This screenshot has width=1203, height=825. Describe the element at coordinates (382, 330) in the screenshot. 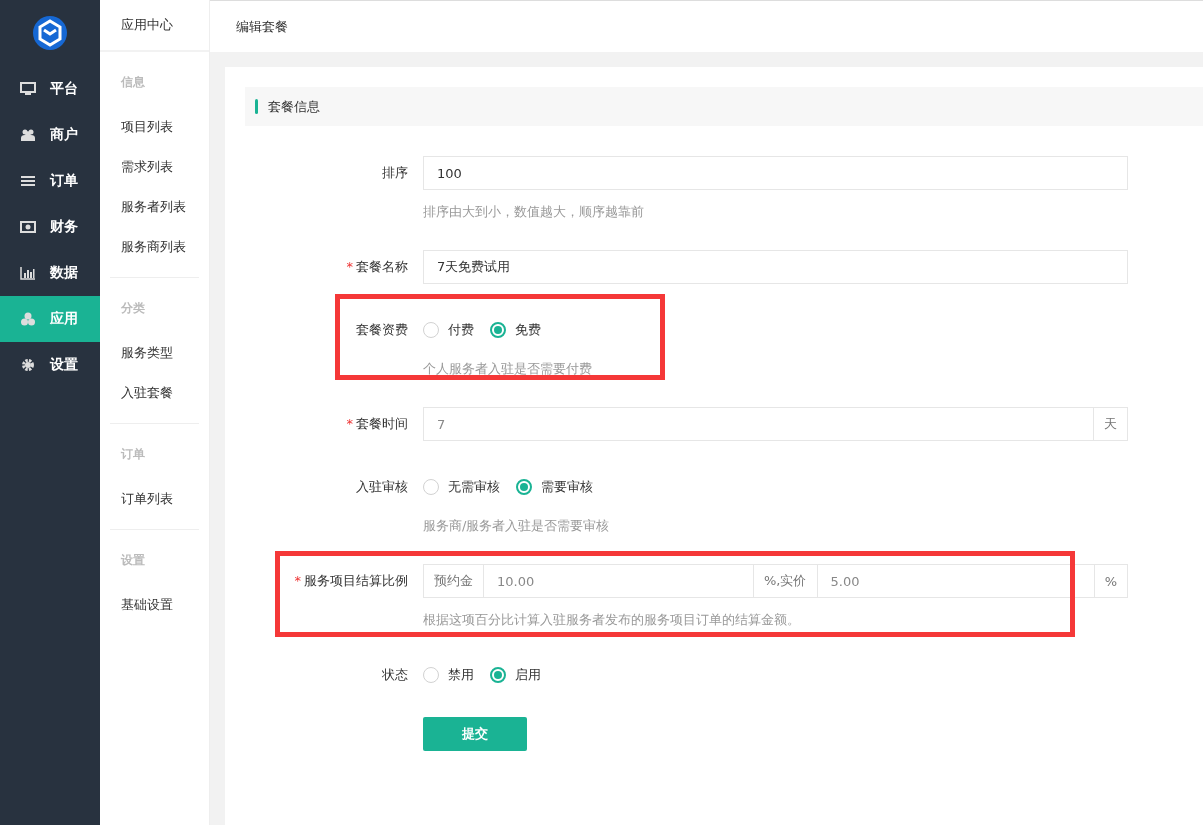

I see `field-label: 套餐资费` at that location.